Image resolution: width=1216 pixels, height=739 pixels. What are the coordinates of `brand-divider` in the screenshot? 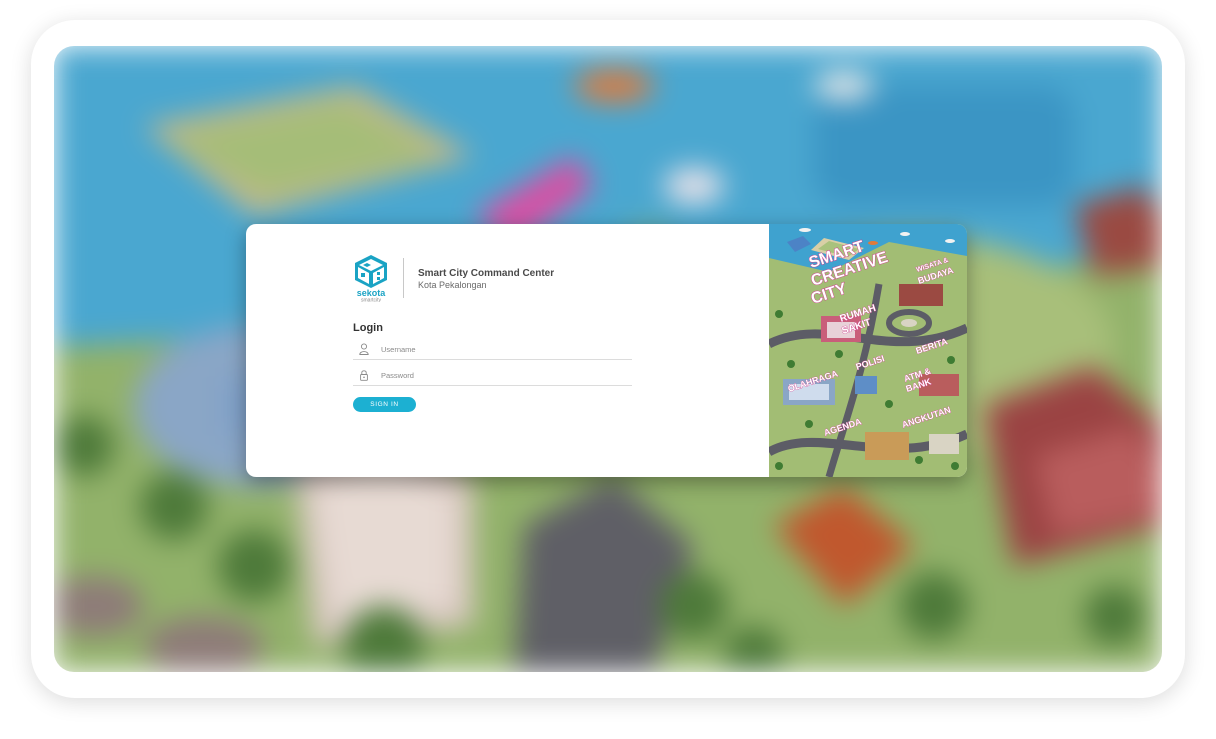 It's located at (403, 278).